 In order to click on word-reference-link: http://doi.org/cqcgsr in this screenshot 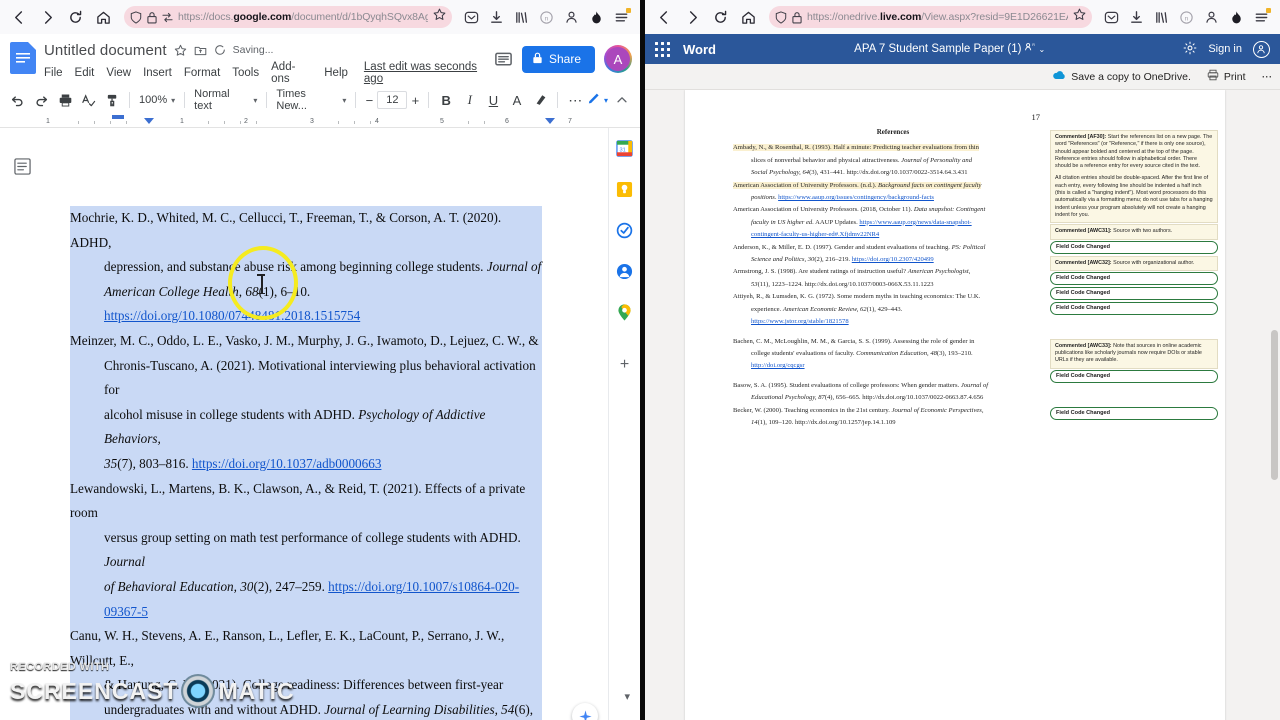, I will do `click(778, 365)`.